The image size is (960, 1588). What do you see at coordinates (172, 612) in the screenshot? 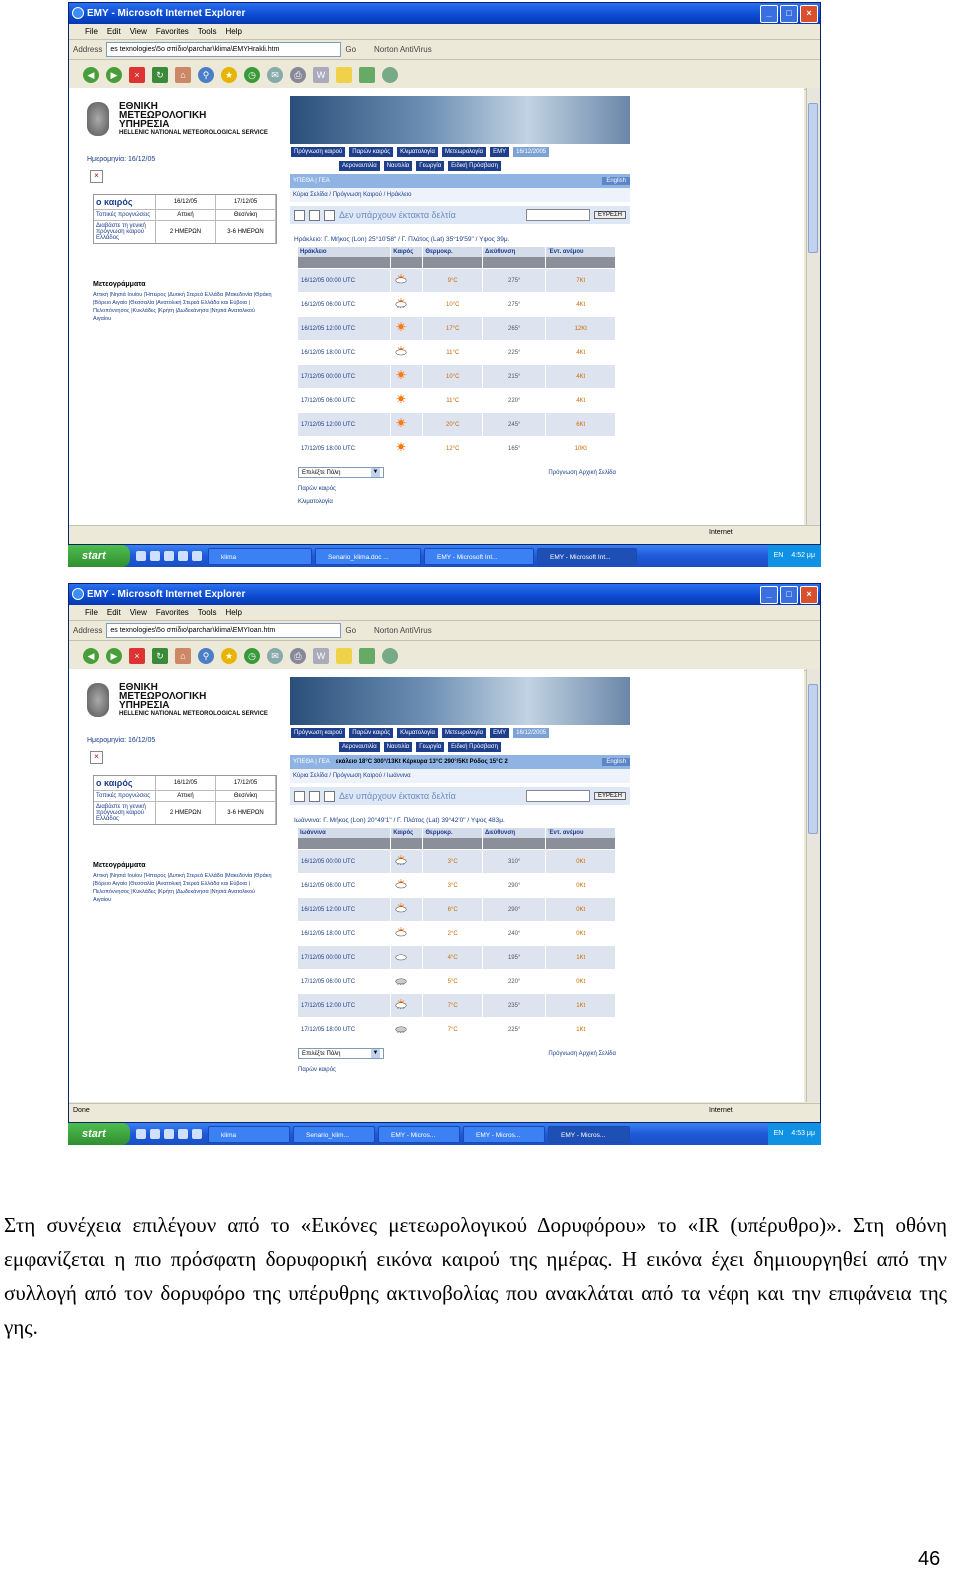
I see `menu-favorites: Favorites` at bounding box center [172, 612].